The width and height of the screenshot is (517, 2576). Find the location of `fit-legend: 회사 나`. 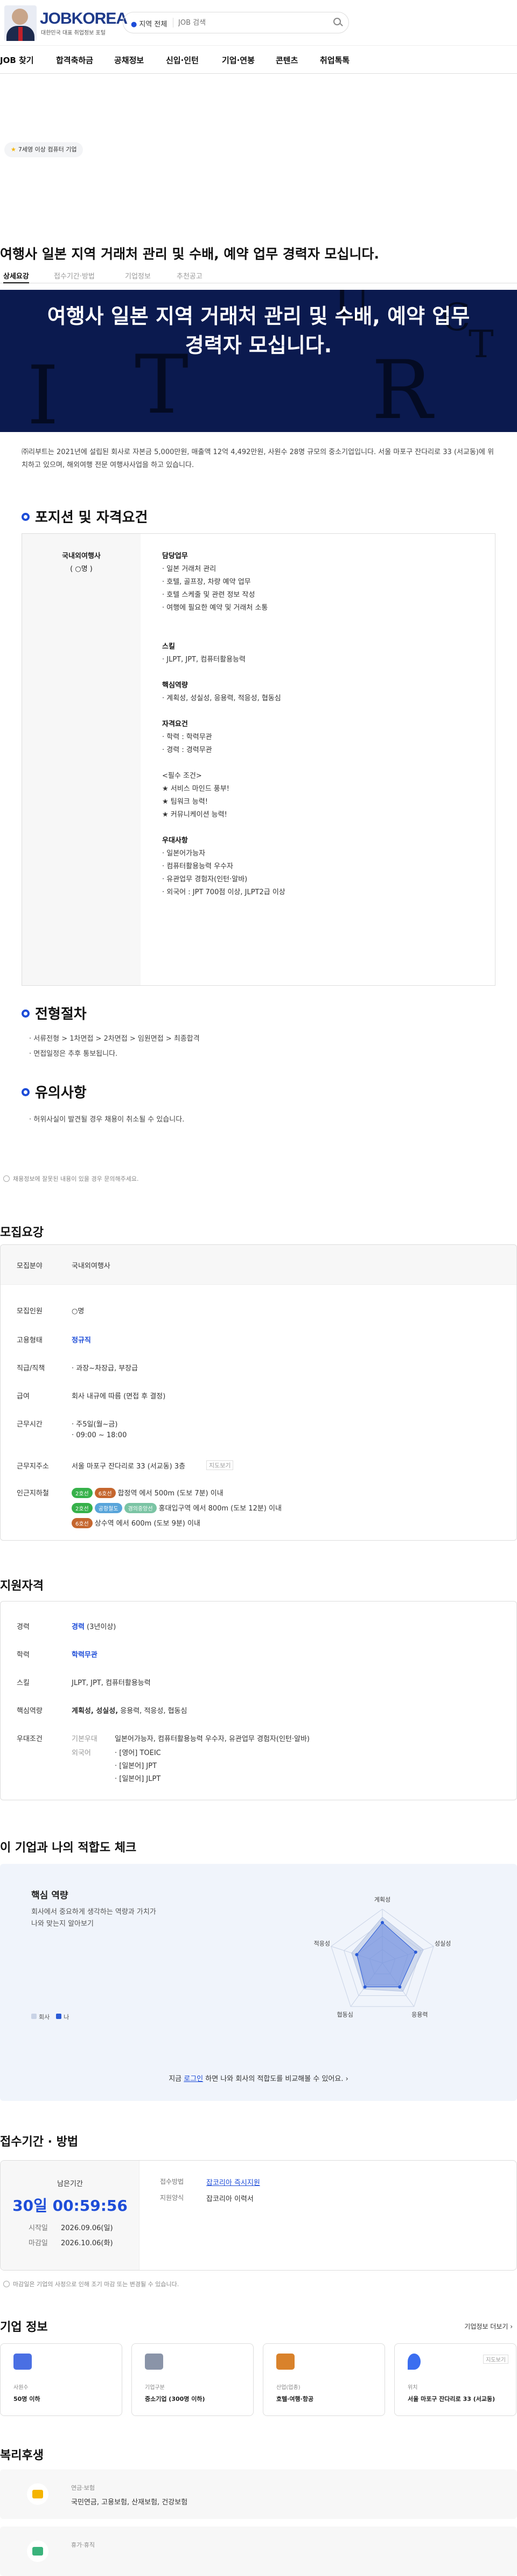

fit-legend: 회사 나 is located at coordinates (50, 2017).